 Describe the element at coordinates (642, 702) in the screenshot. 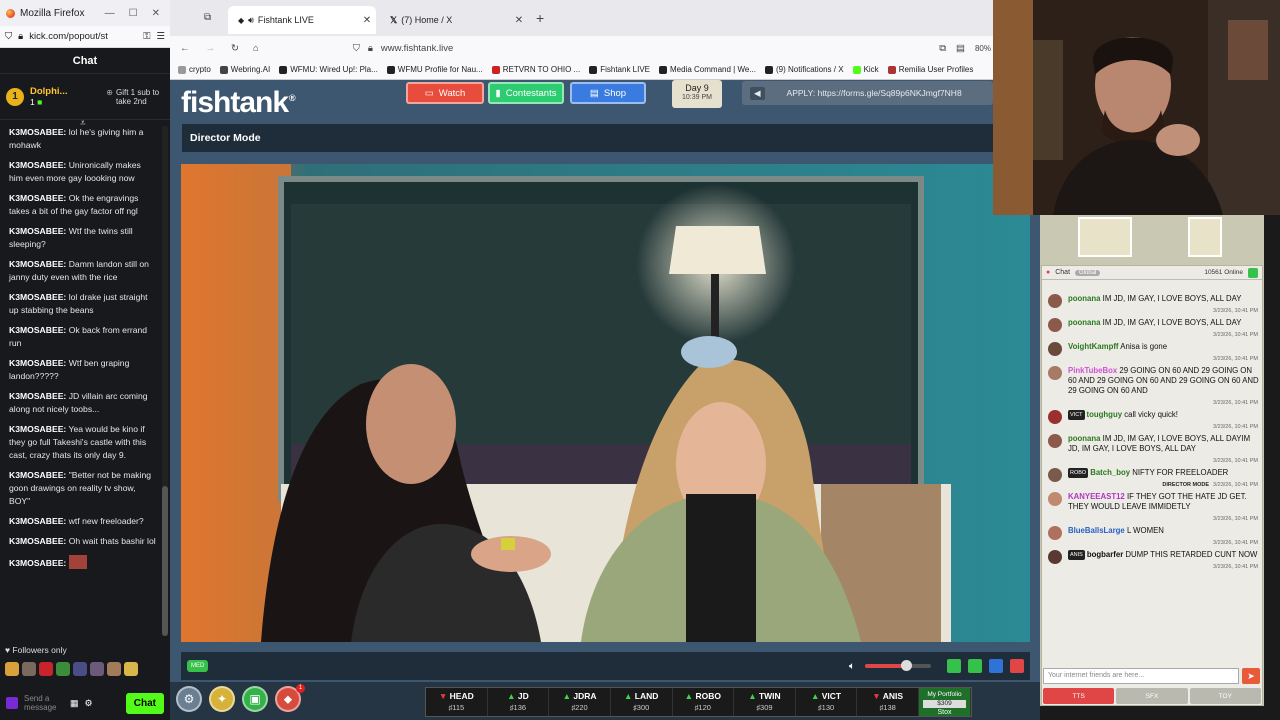

I see `camera-land: ▲ LAND ♯300` at that location.